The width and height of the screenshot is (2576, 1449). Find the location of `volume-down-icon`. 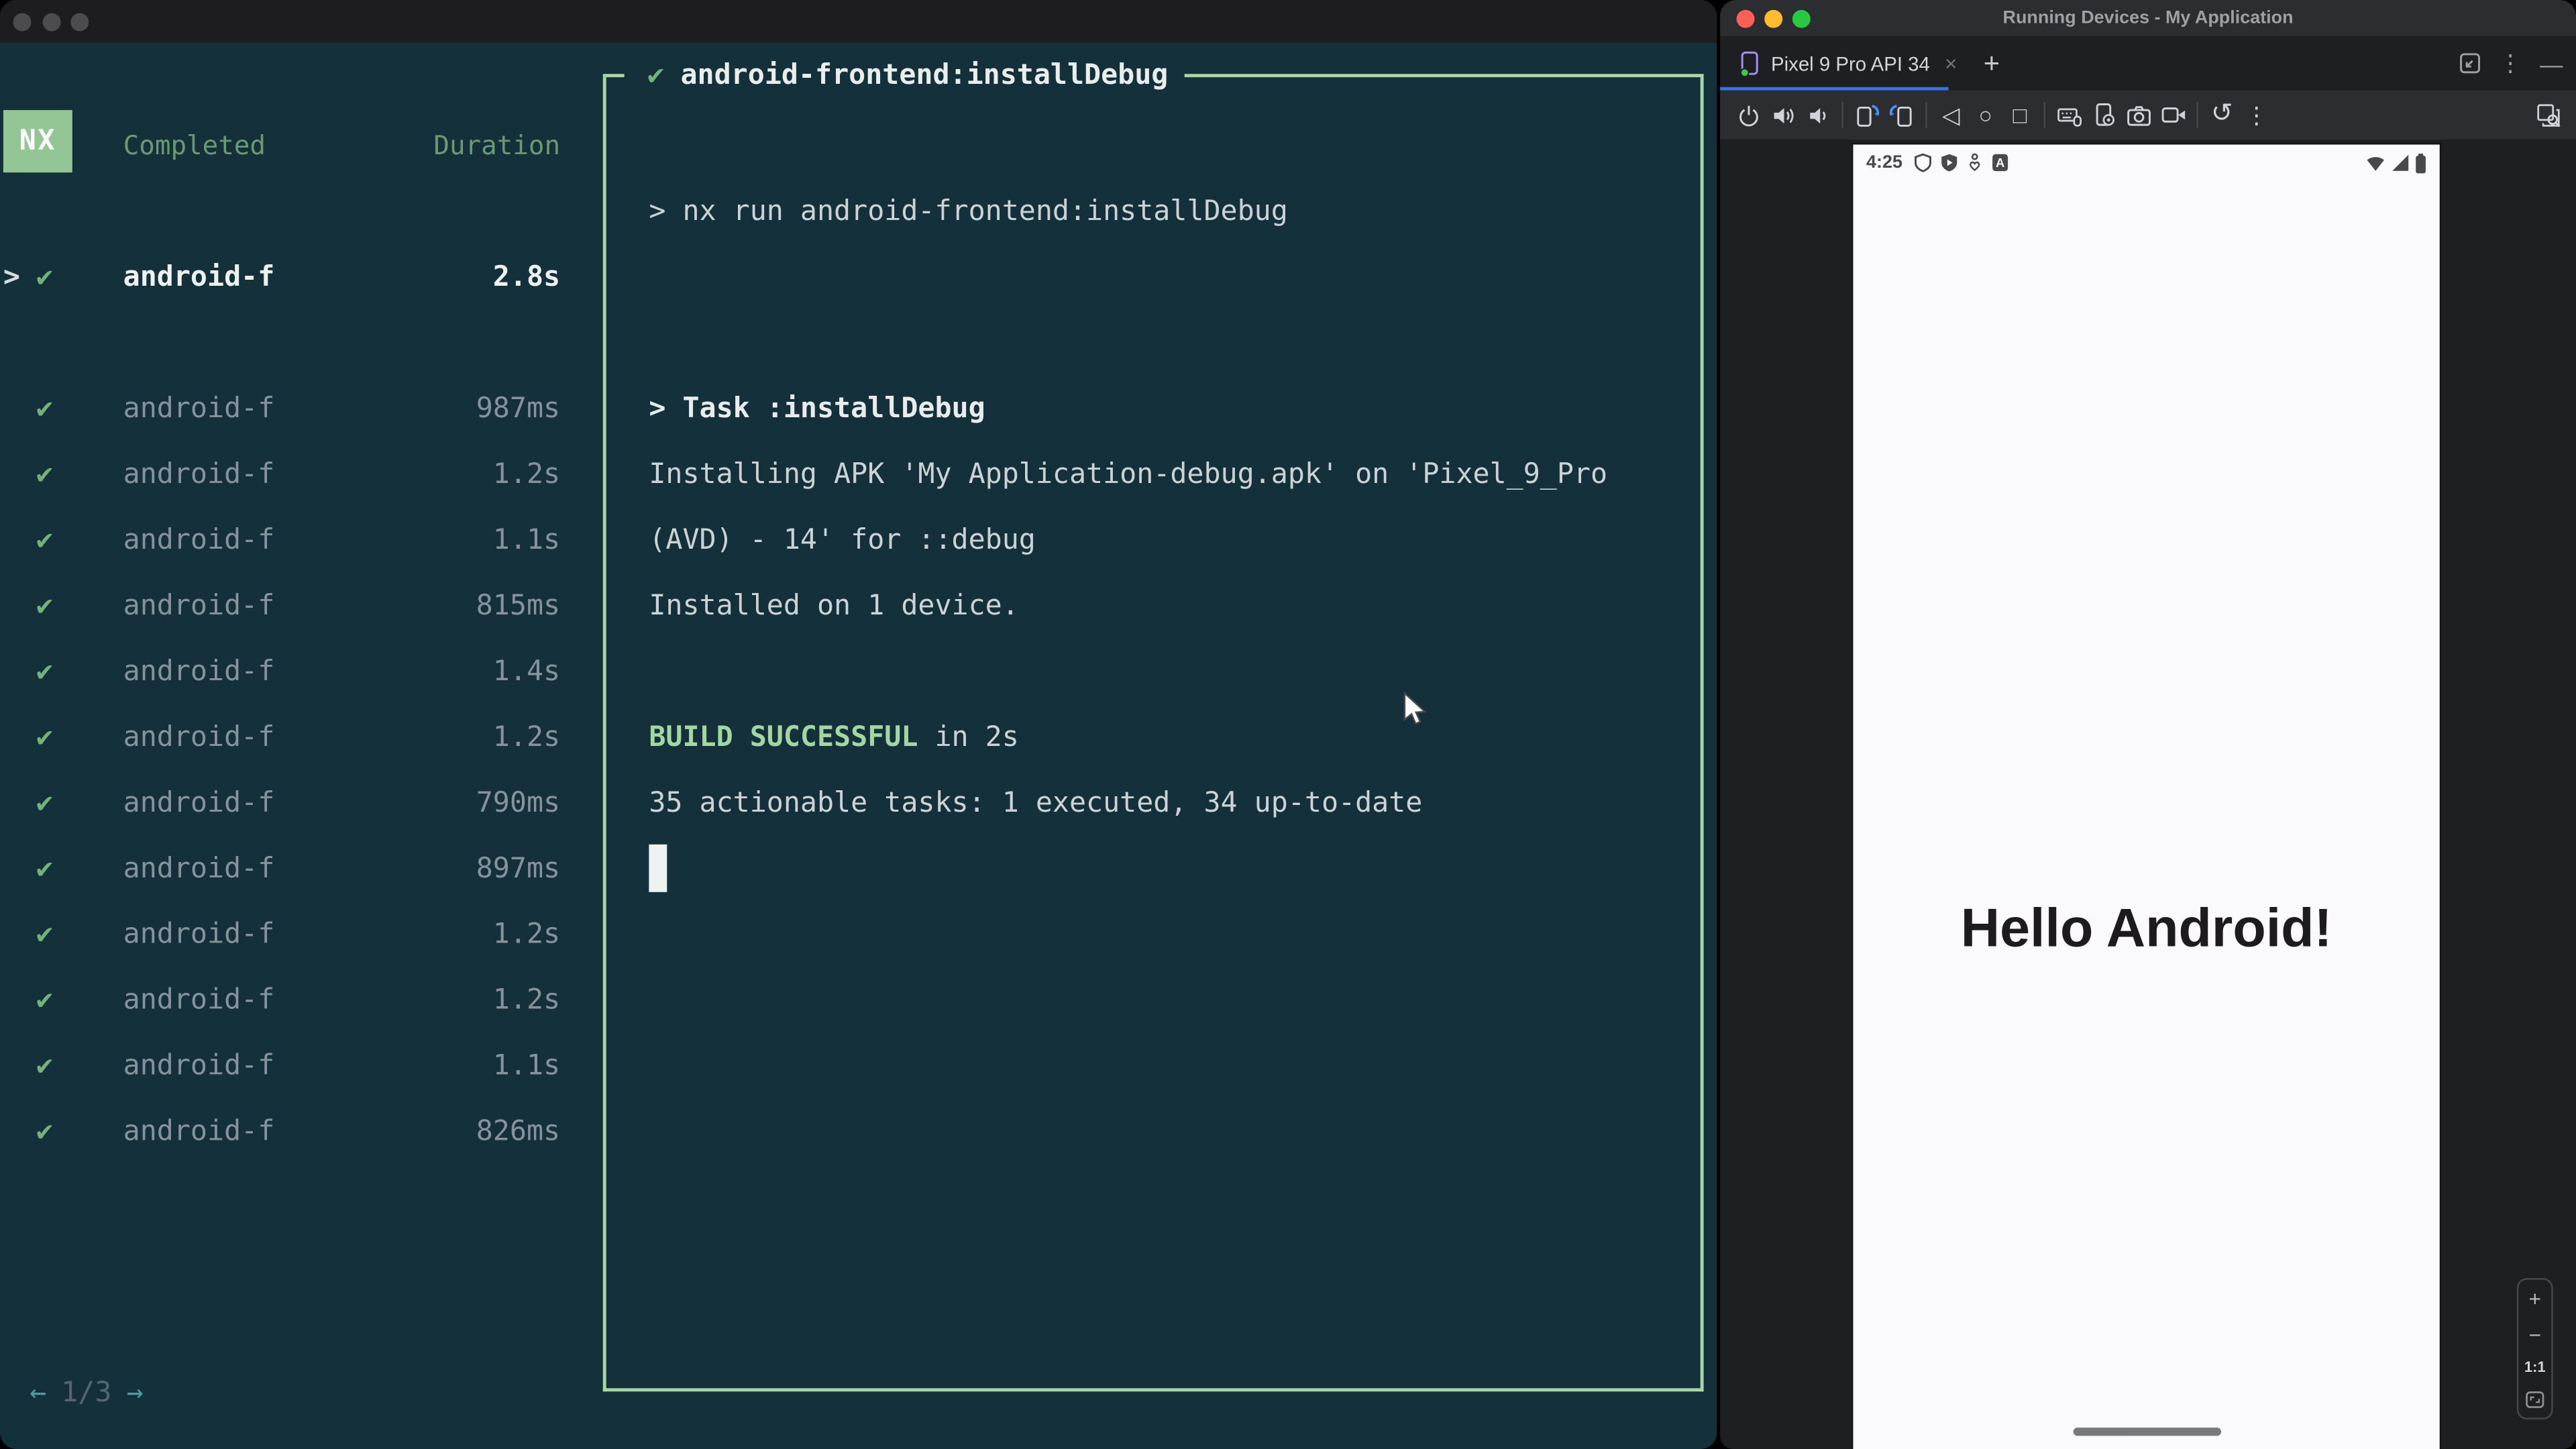

volume-down-icon is located at coordinates (1818, 115).